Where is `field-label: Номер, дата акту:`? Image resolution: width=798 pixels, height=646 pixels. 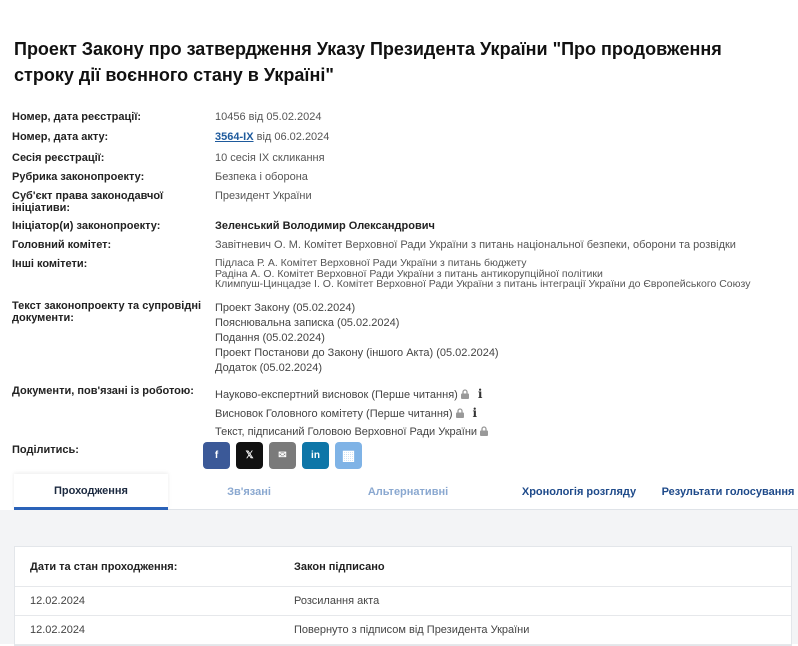
field-label: Номер, дата акту: is located at coordinates (60, 137).